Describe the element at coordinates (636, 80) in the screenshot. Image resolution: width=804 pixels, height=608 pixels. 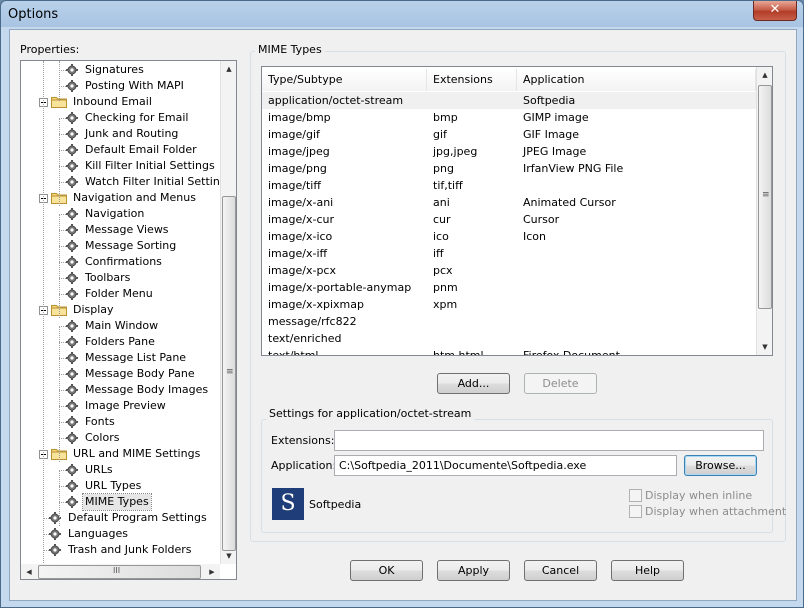
I see `column-header-application: Application` at that location.